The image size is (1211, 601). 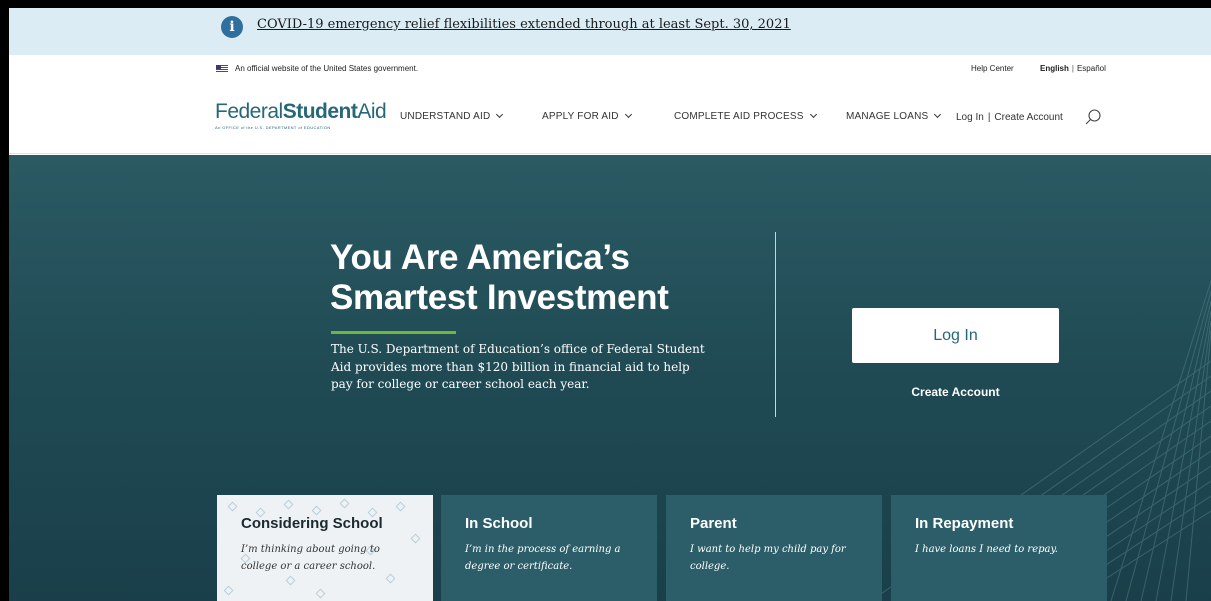 What do you see at coordinates (499, 523) in the screenshot?
I see `card-title: In School` at bounding box center [499, 523].